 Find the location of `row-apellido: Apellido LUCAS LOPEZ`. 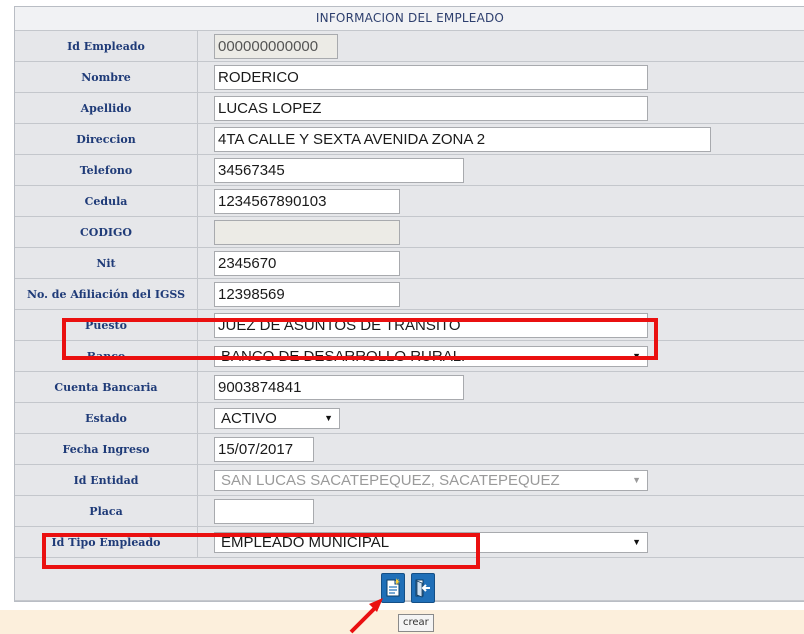

row-apellido: Apellido LUCAS LOPEZ is located at coordinates (409, 108).